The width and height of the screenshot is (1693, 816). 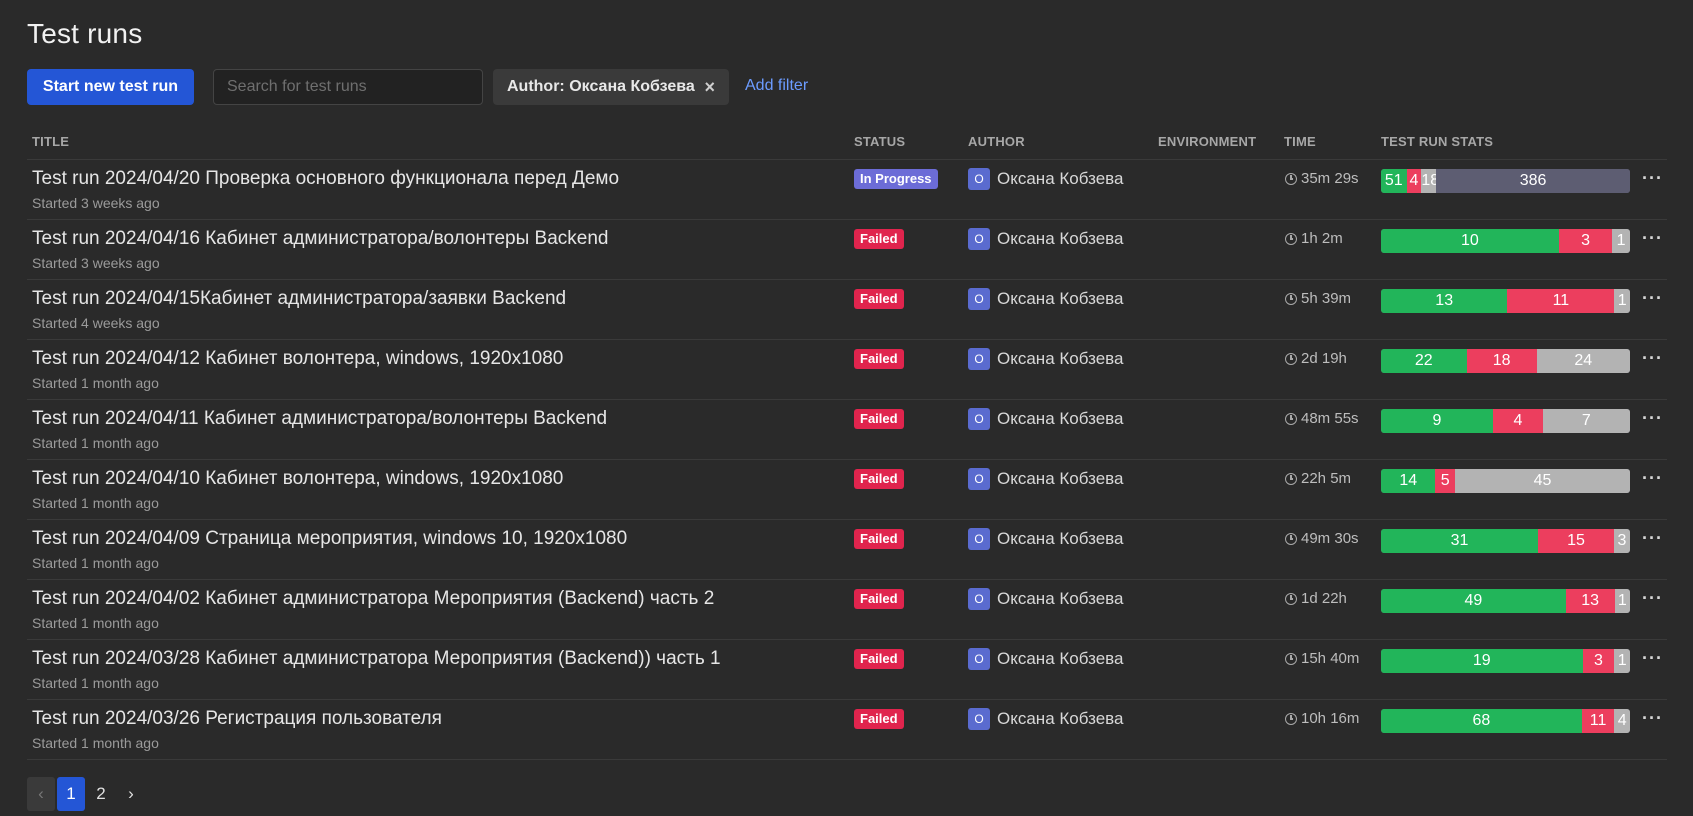 I want to click on column-header-author: AUTHOR, so click(x=996, y=141).